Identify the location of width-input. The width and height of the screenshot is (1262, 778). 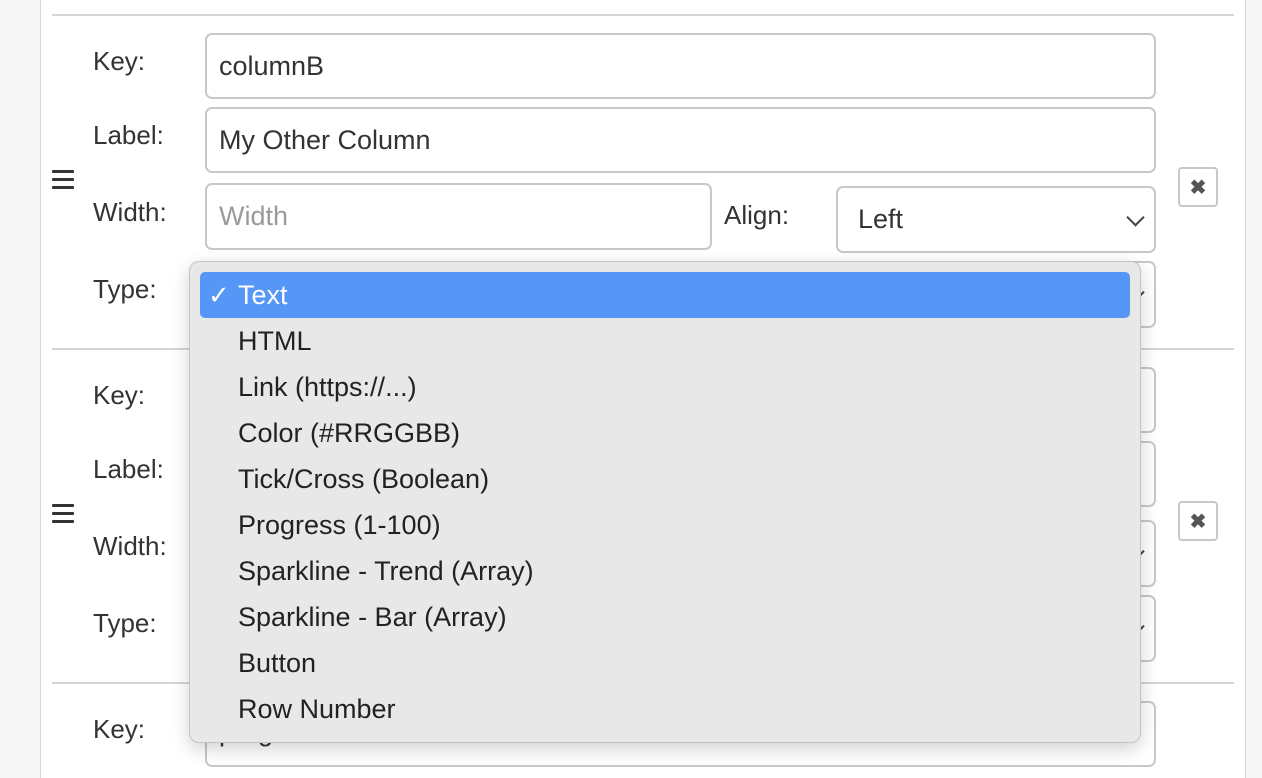
(458, 216).